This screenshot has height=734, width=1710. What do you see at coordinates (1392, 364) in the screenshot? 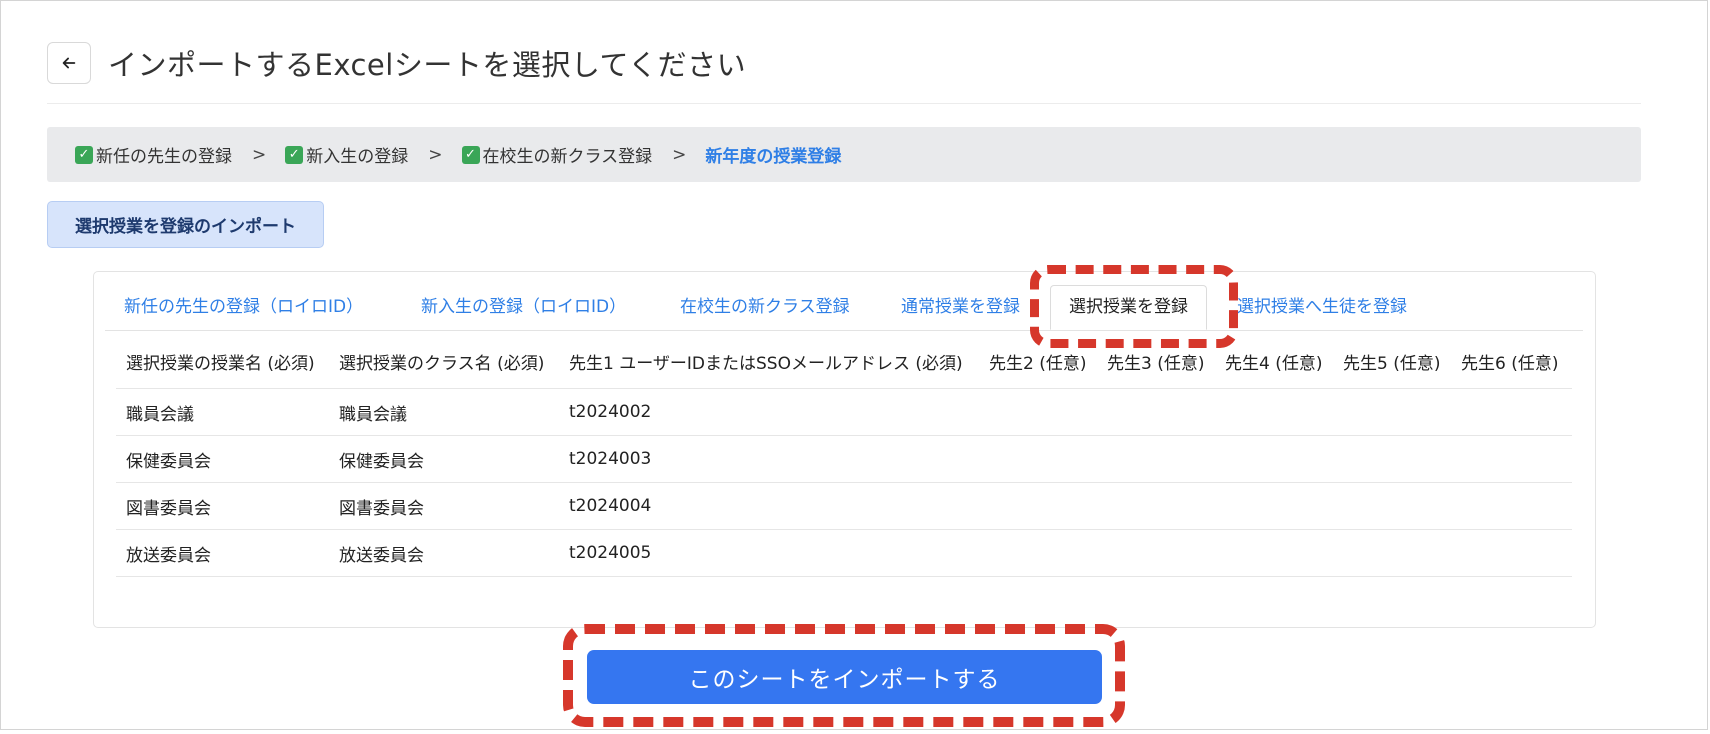
I see `column-header: 先生5 (任意)` at bounding box center [1392, 364].